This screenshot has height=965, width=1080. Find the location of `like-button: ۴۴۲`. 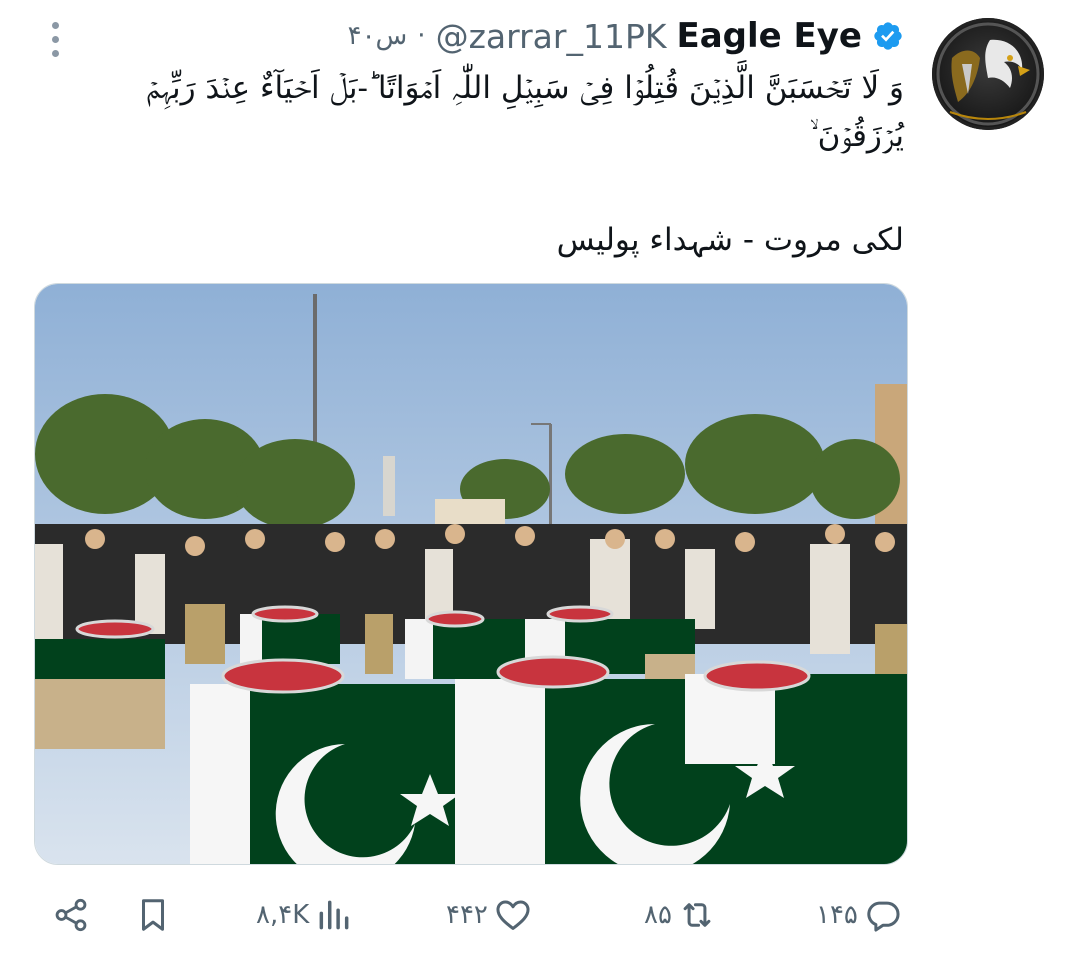

like-button: ۴۴۲ is located at coordinates (489, 915).